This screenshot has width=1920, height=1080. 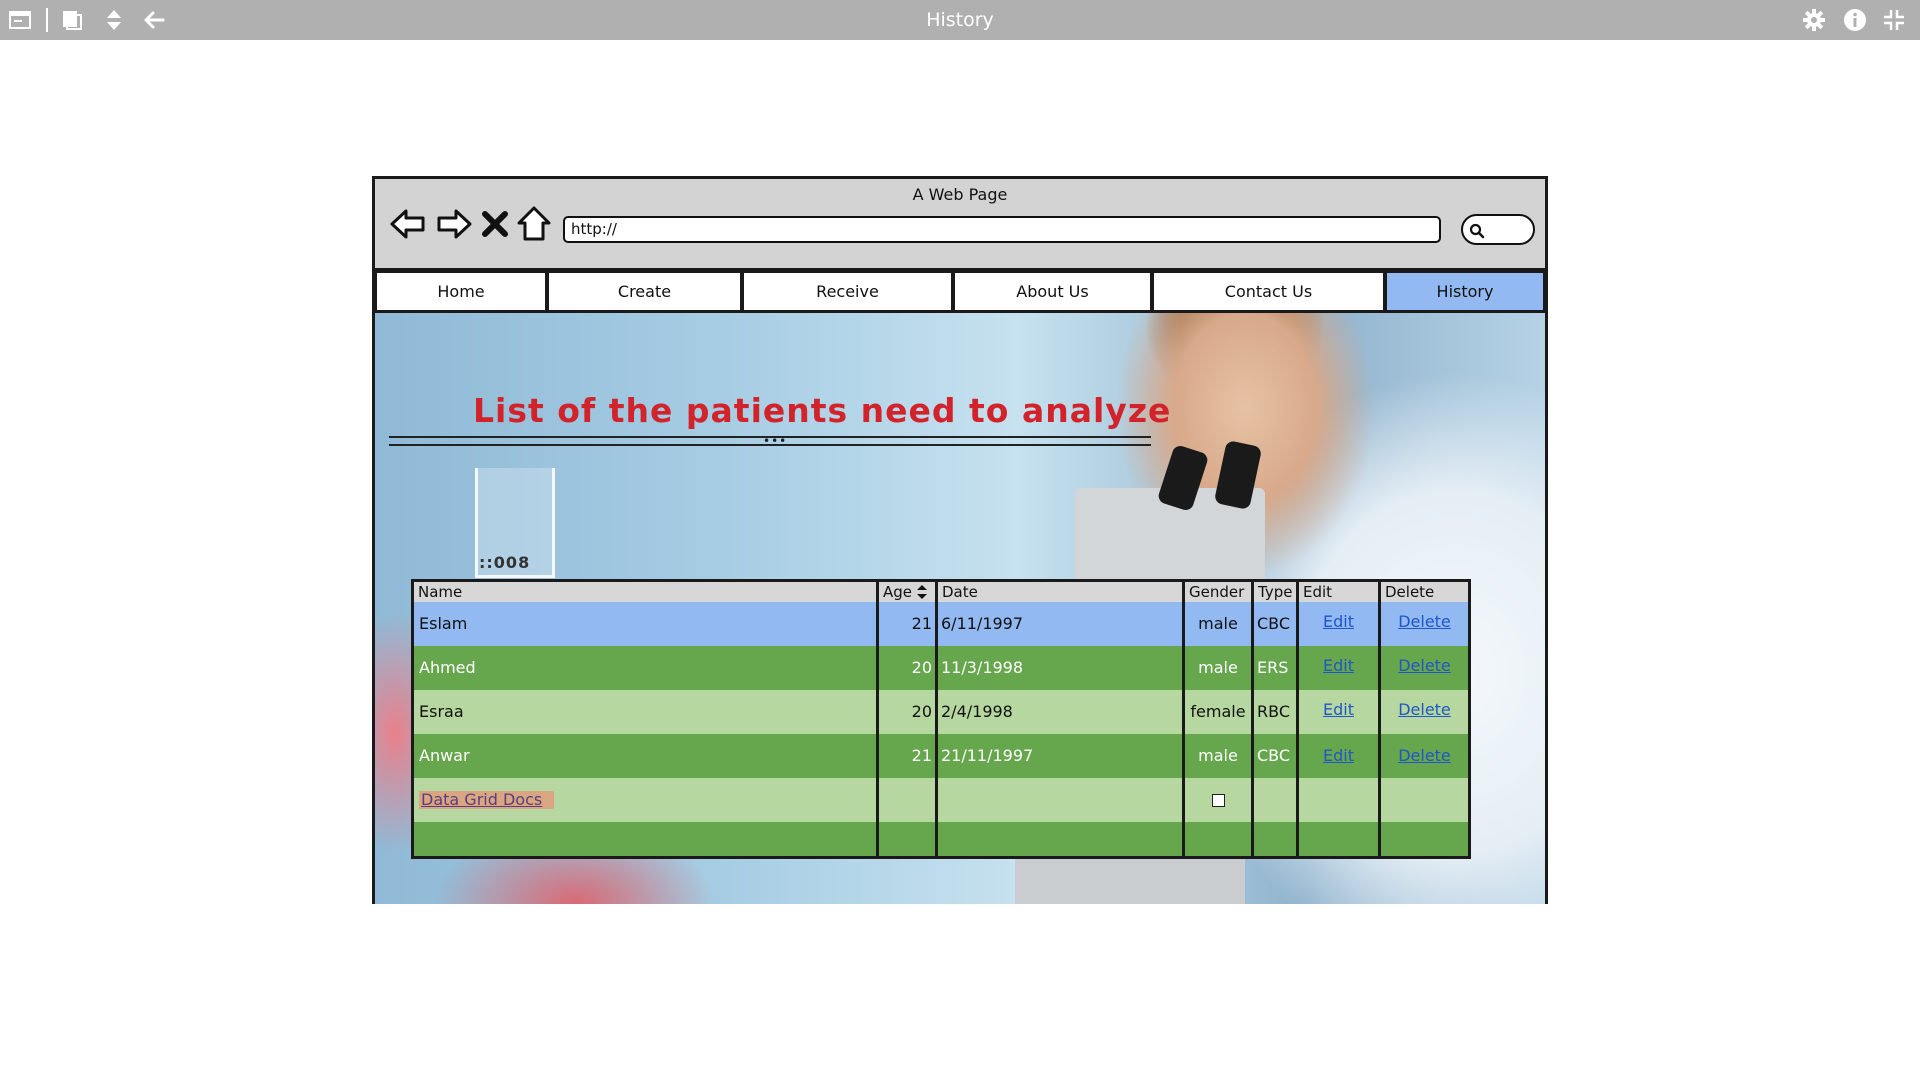 I want to click on url-field: http://, so click(x=1002, y=229).